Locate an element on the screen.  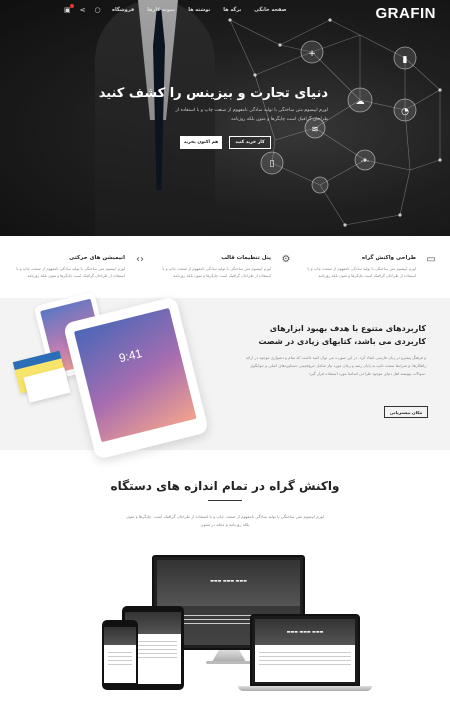
menu-item-pages: برگه ها is located at coordinates (232, 10).